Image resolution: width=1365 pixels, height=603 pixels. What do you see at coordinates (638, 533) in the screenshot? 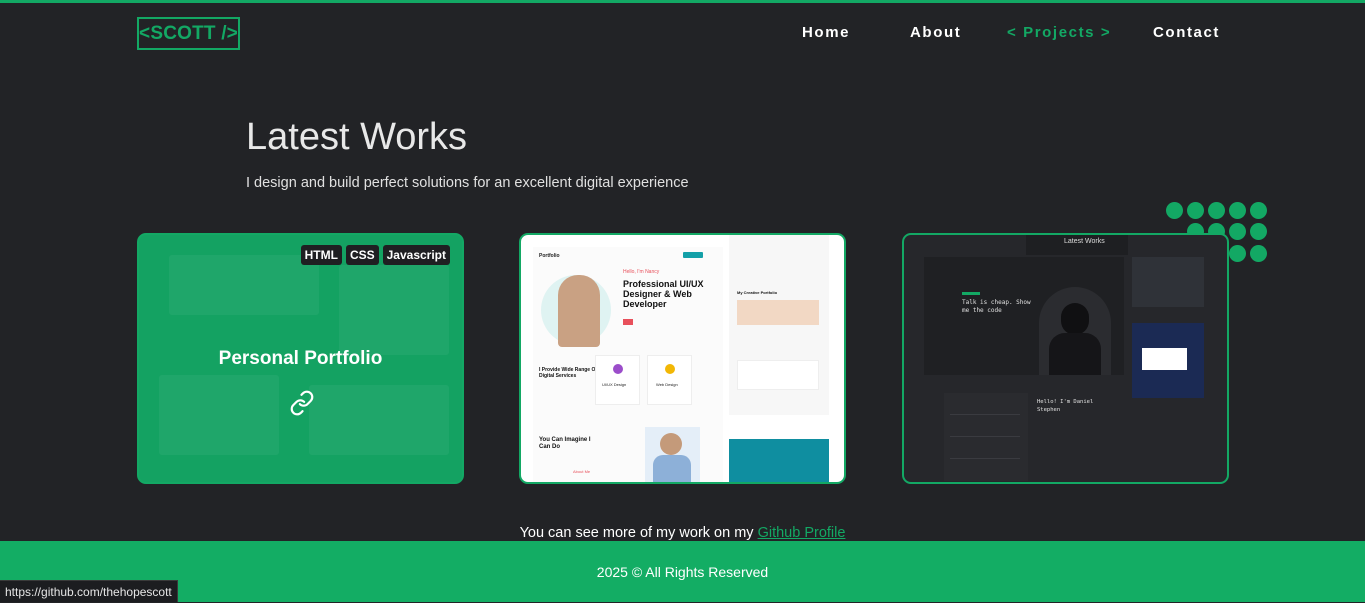
I see `github-note-text: You can see more of my work on my` at bounding box center [638, 533].